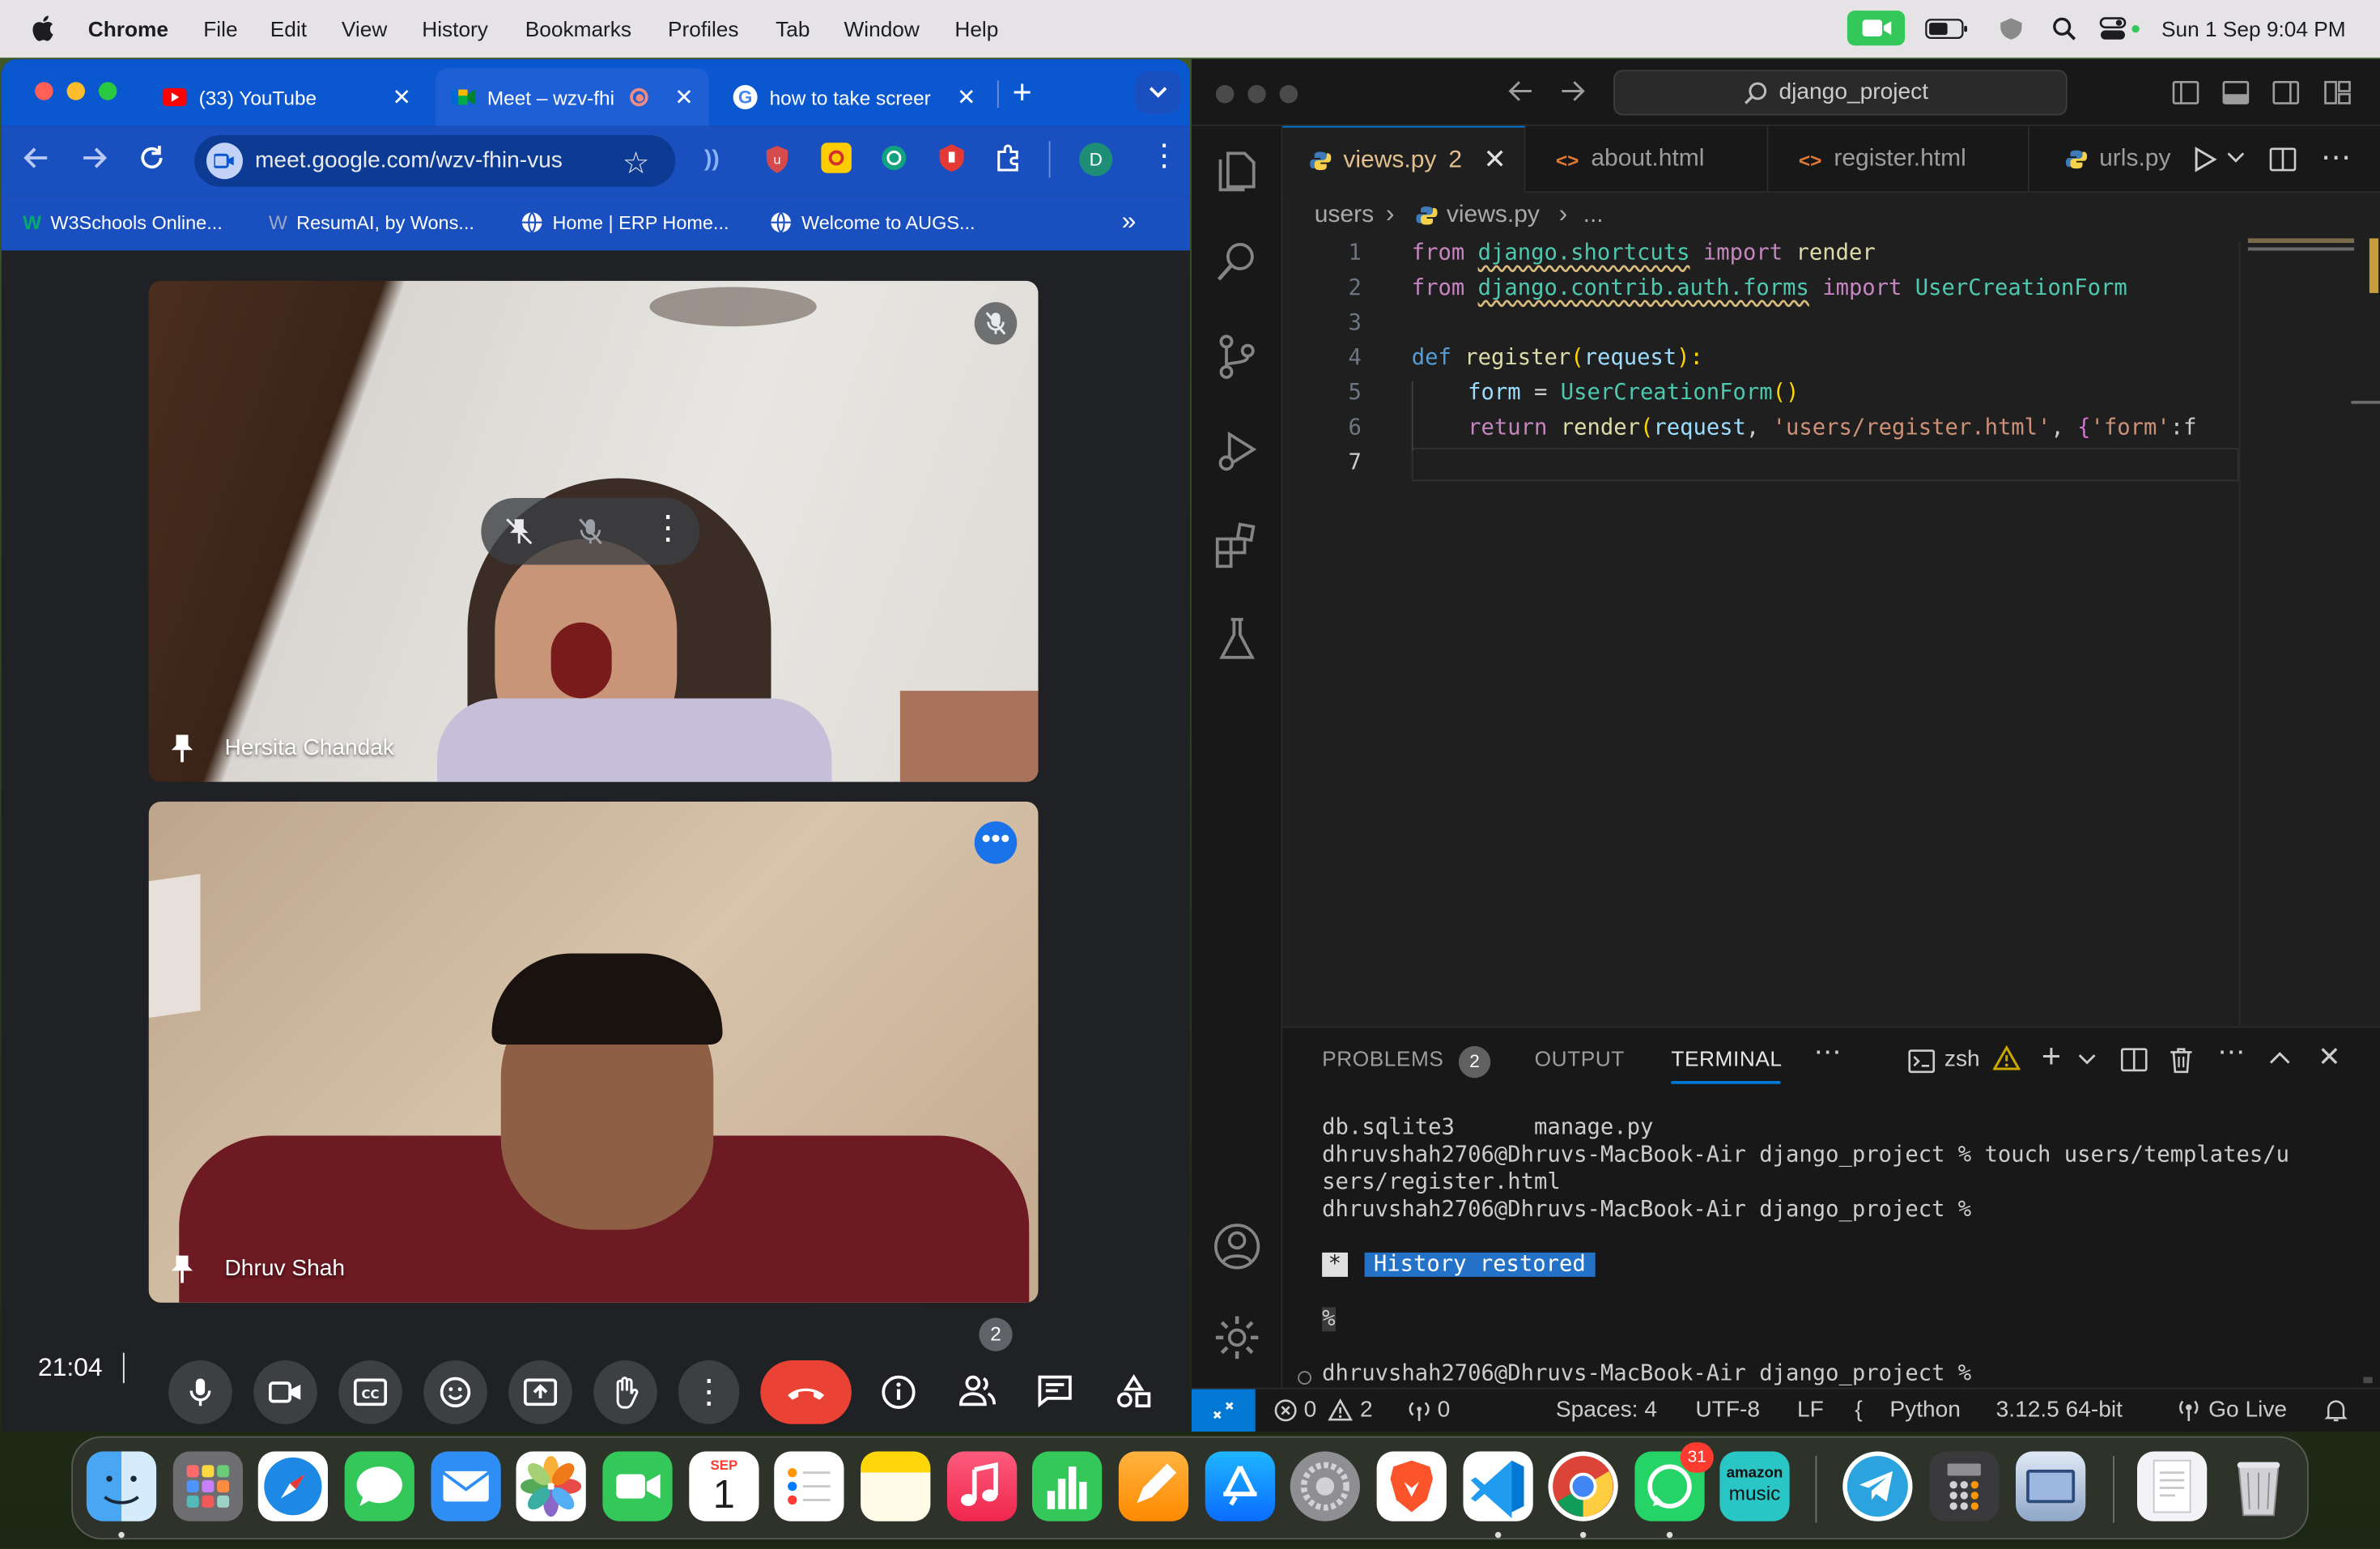  Describe the element at coordinates (578, 29) in the screenshot. I see `menu-bookmarks: Bookmarks` at that location.